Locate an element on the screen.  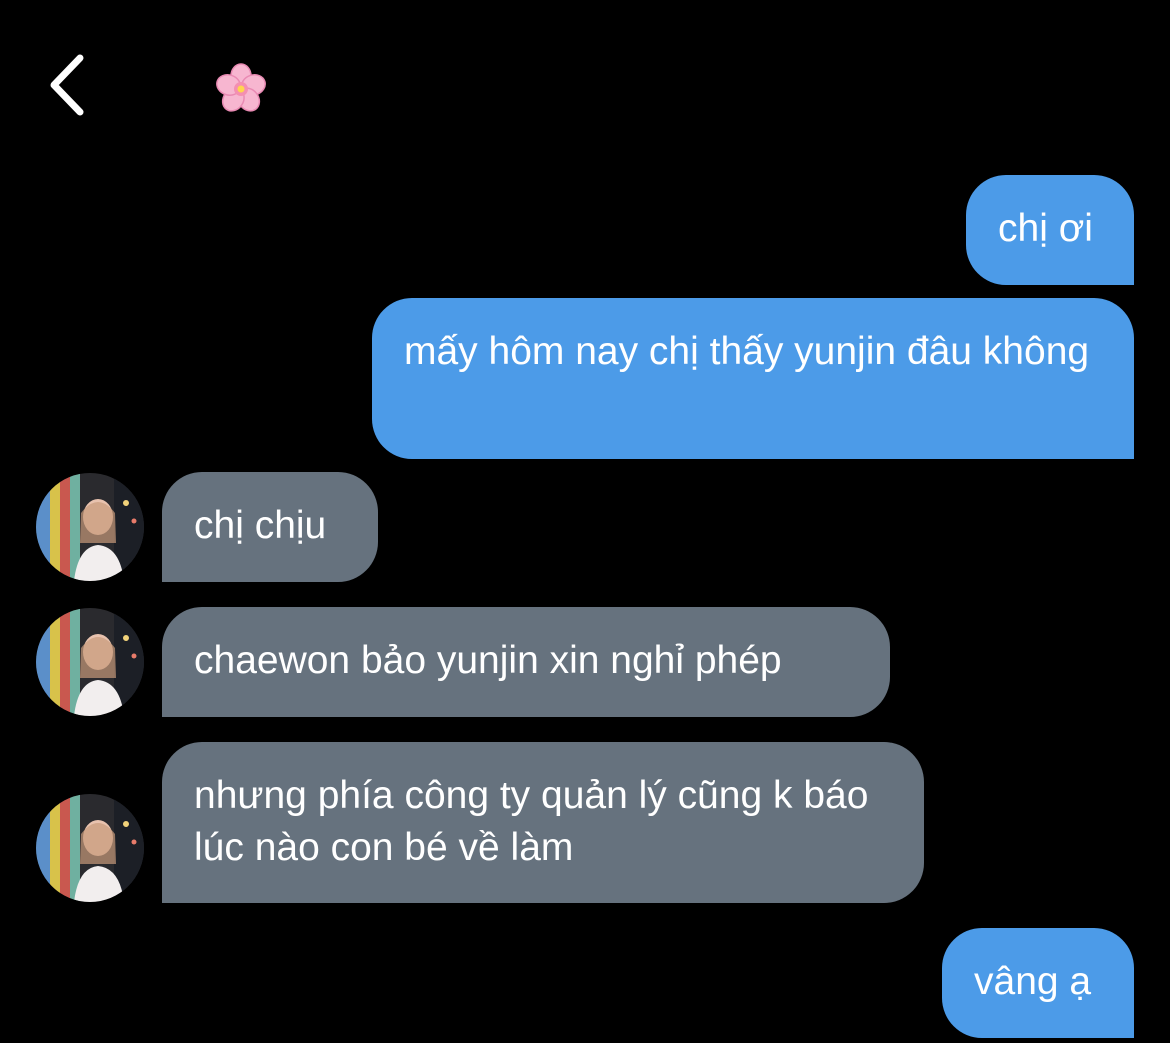
message-bubble-outgoing: chị ơi is located at coordinates (1050, 230).